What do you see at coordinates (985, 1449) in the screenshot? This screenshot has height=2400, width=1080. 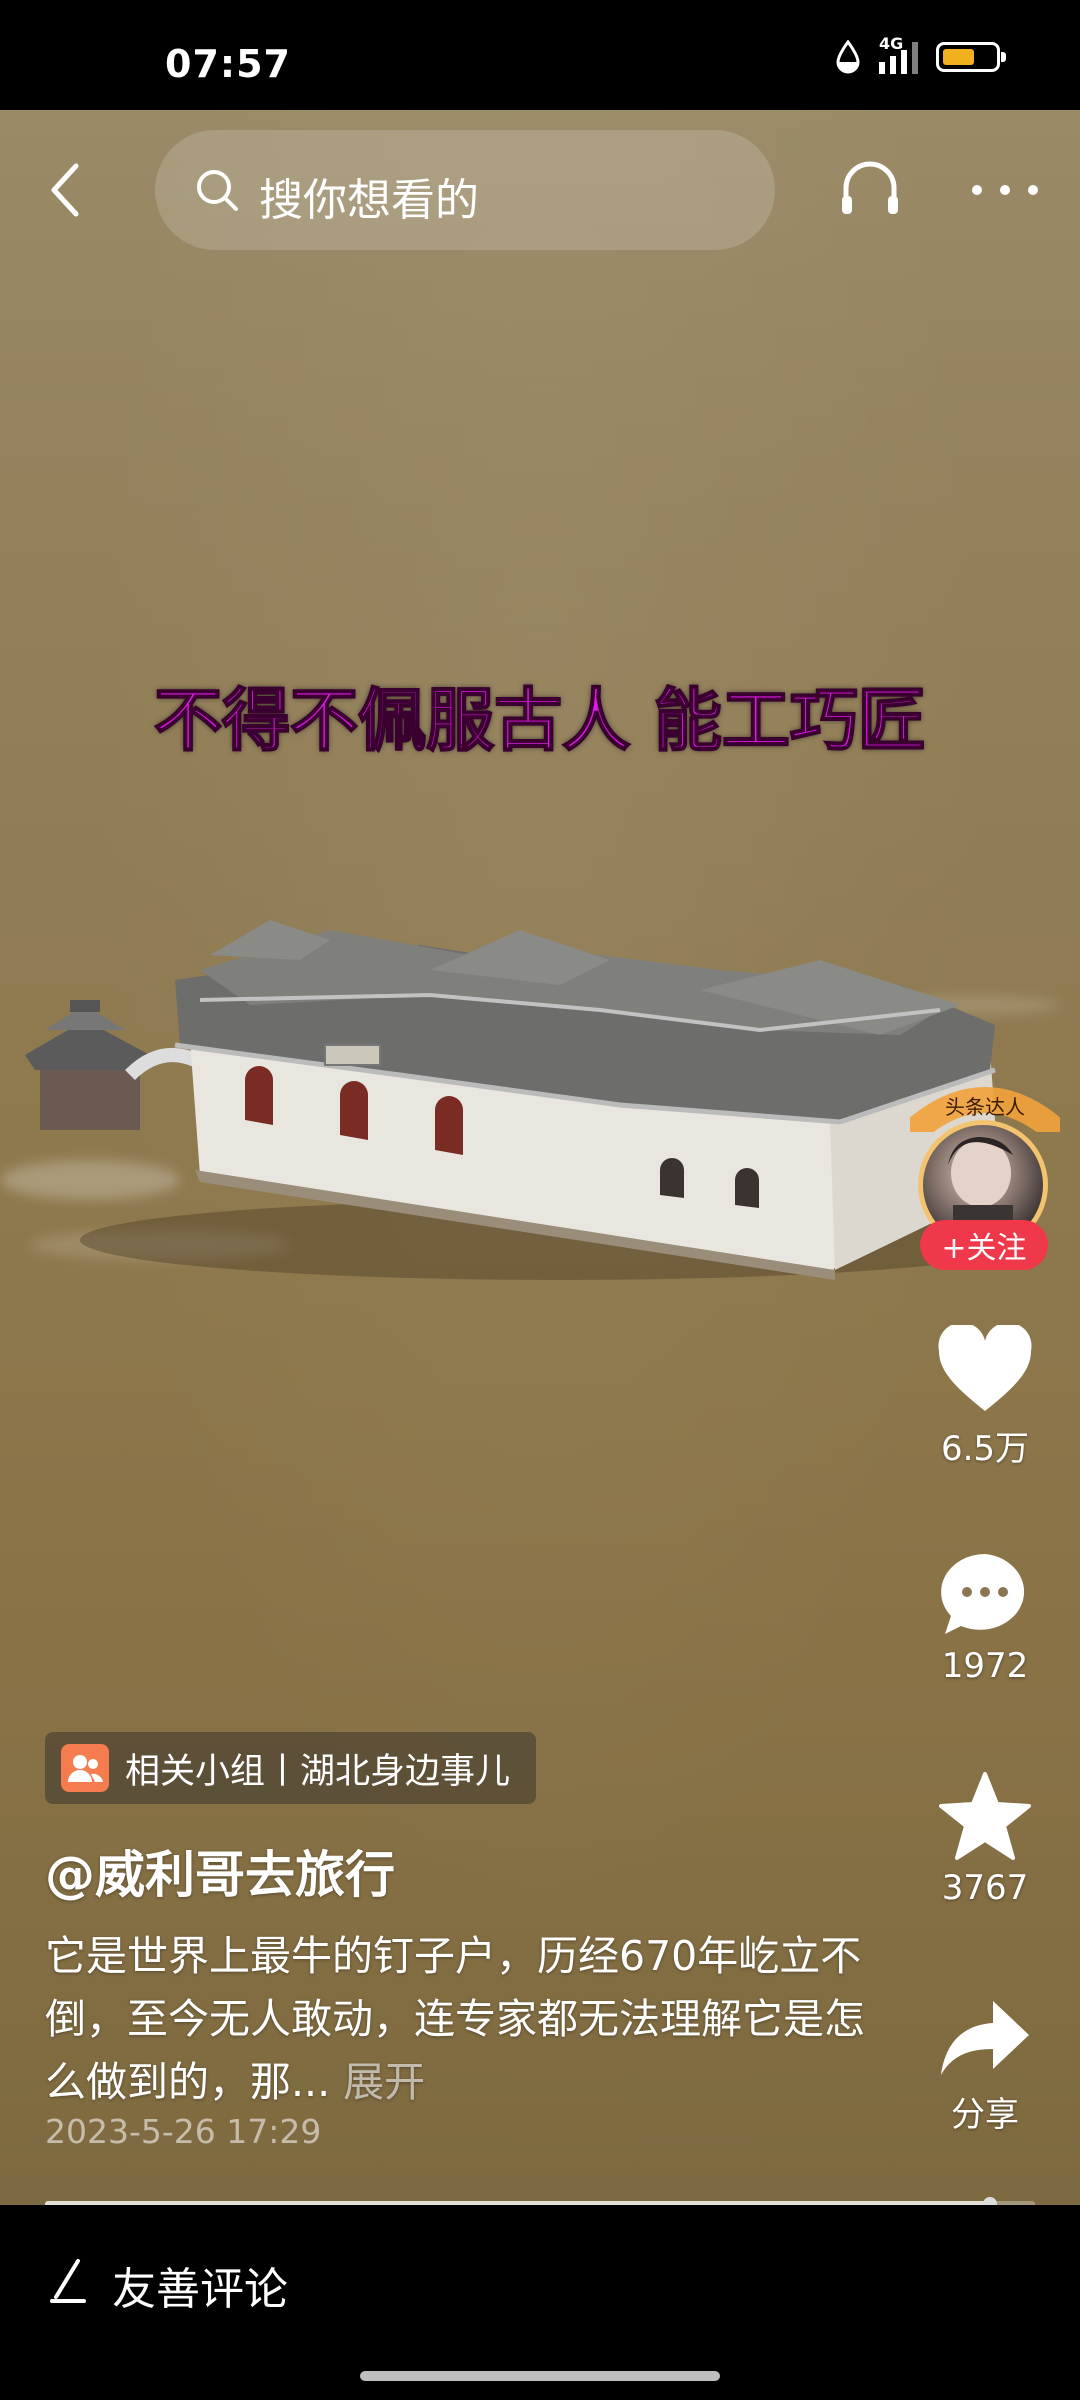 I see `like-count: 6.5万` at bounding box center [985, 1449].